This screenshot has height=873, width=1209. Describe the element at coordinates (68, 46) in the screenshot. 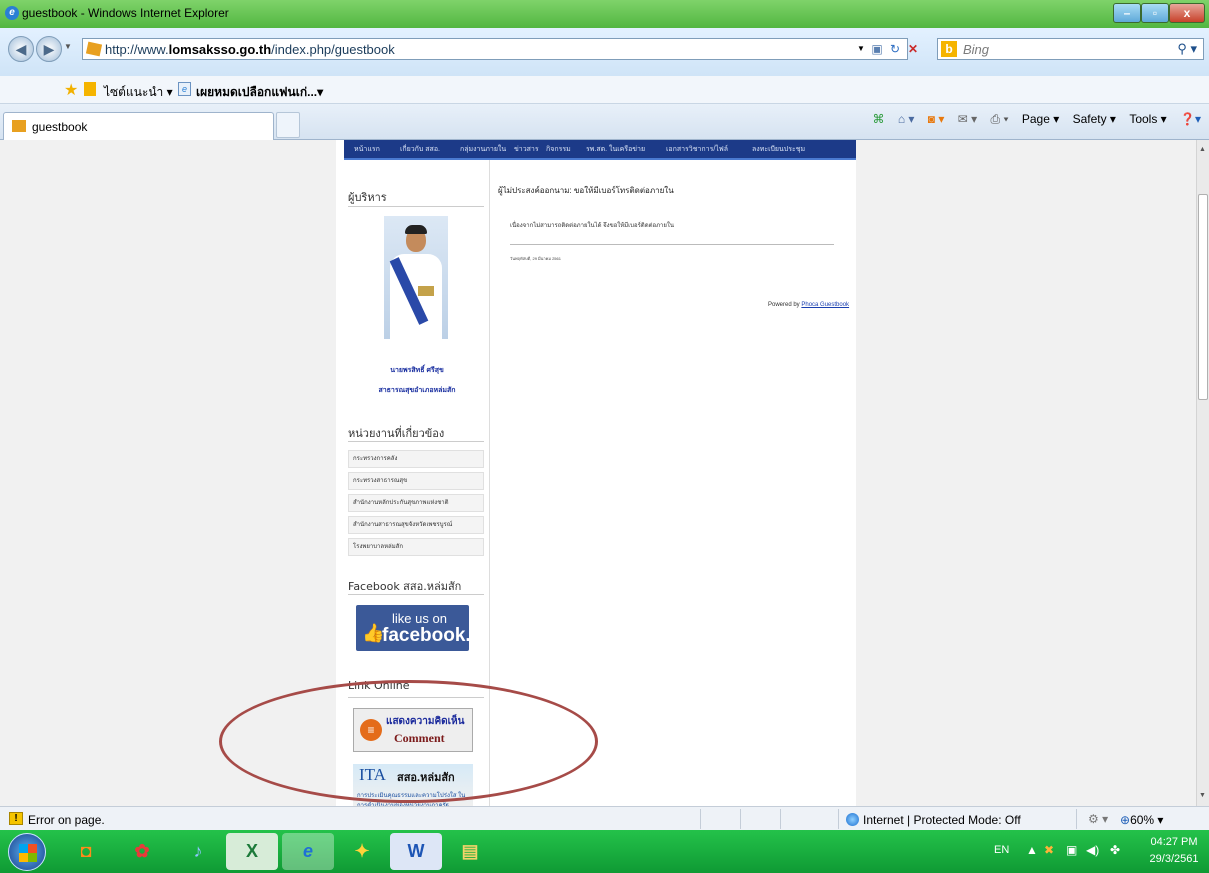

I see `history-dropdown-icon: ▼` at that location.